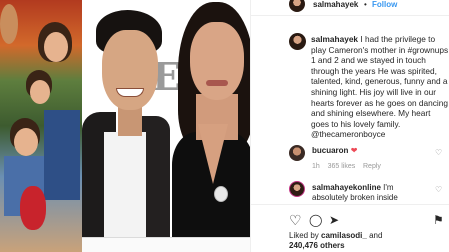  What do you see at coordinates (316, 166) in the screenshot?
I see `comment-time: 1h` at bounding box center [316, 166].